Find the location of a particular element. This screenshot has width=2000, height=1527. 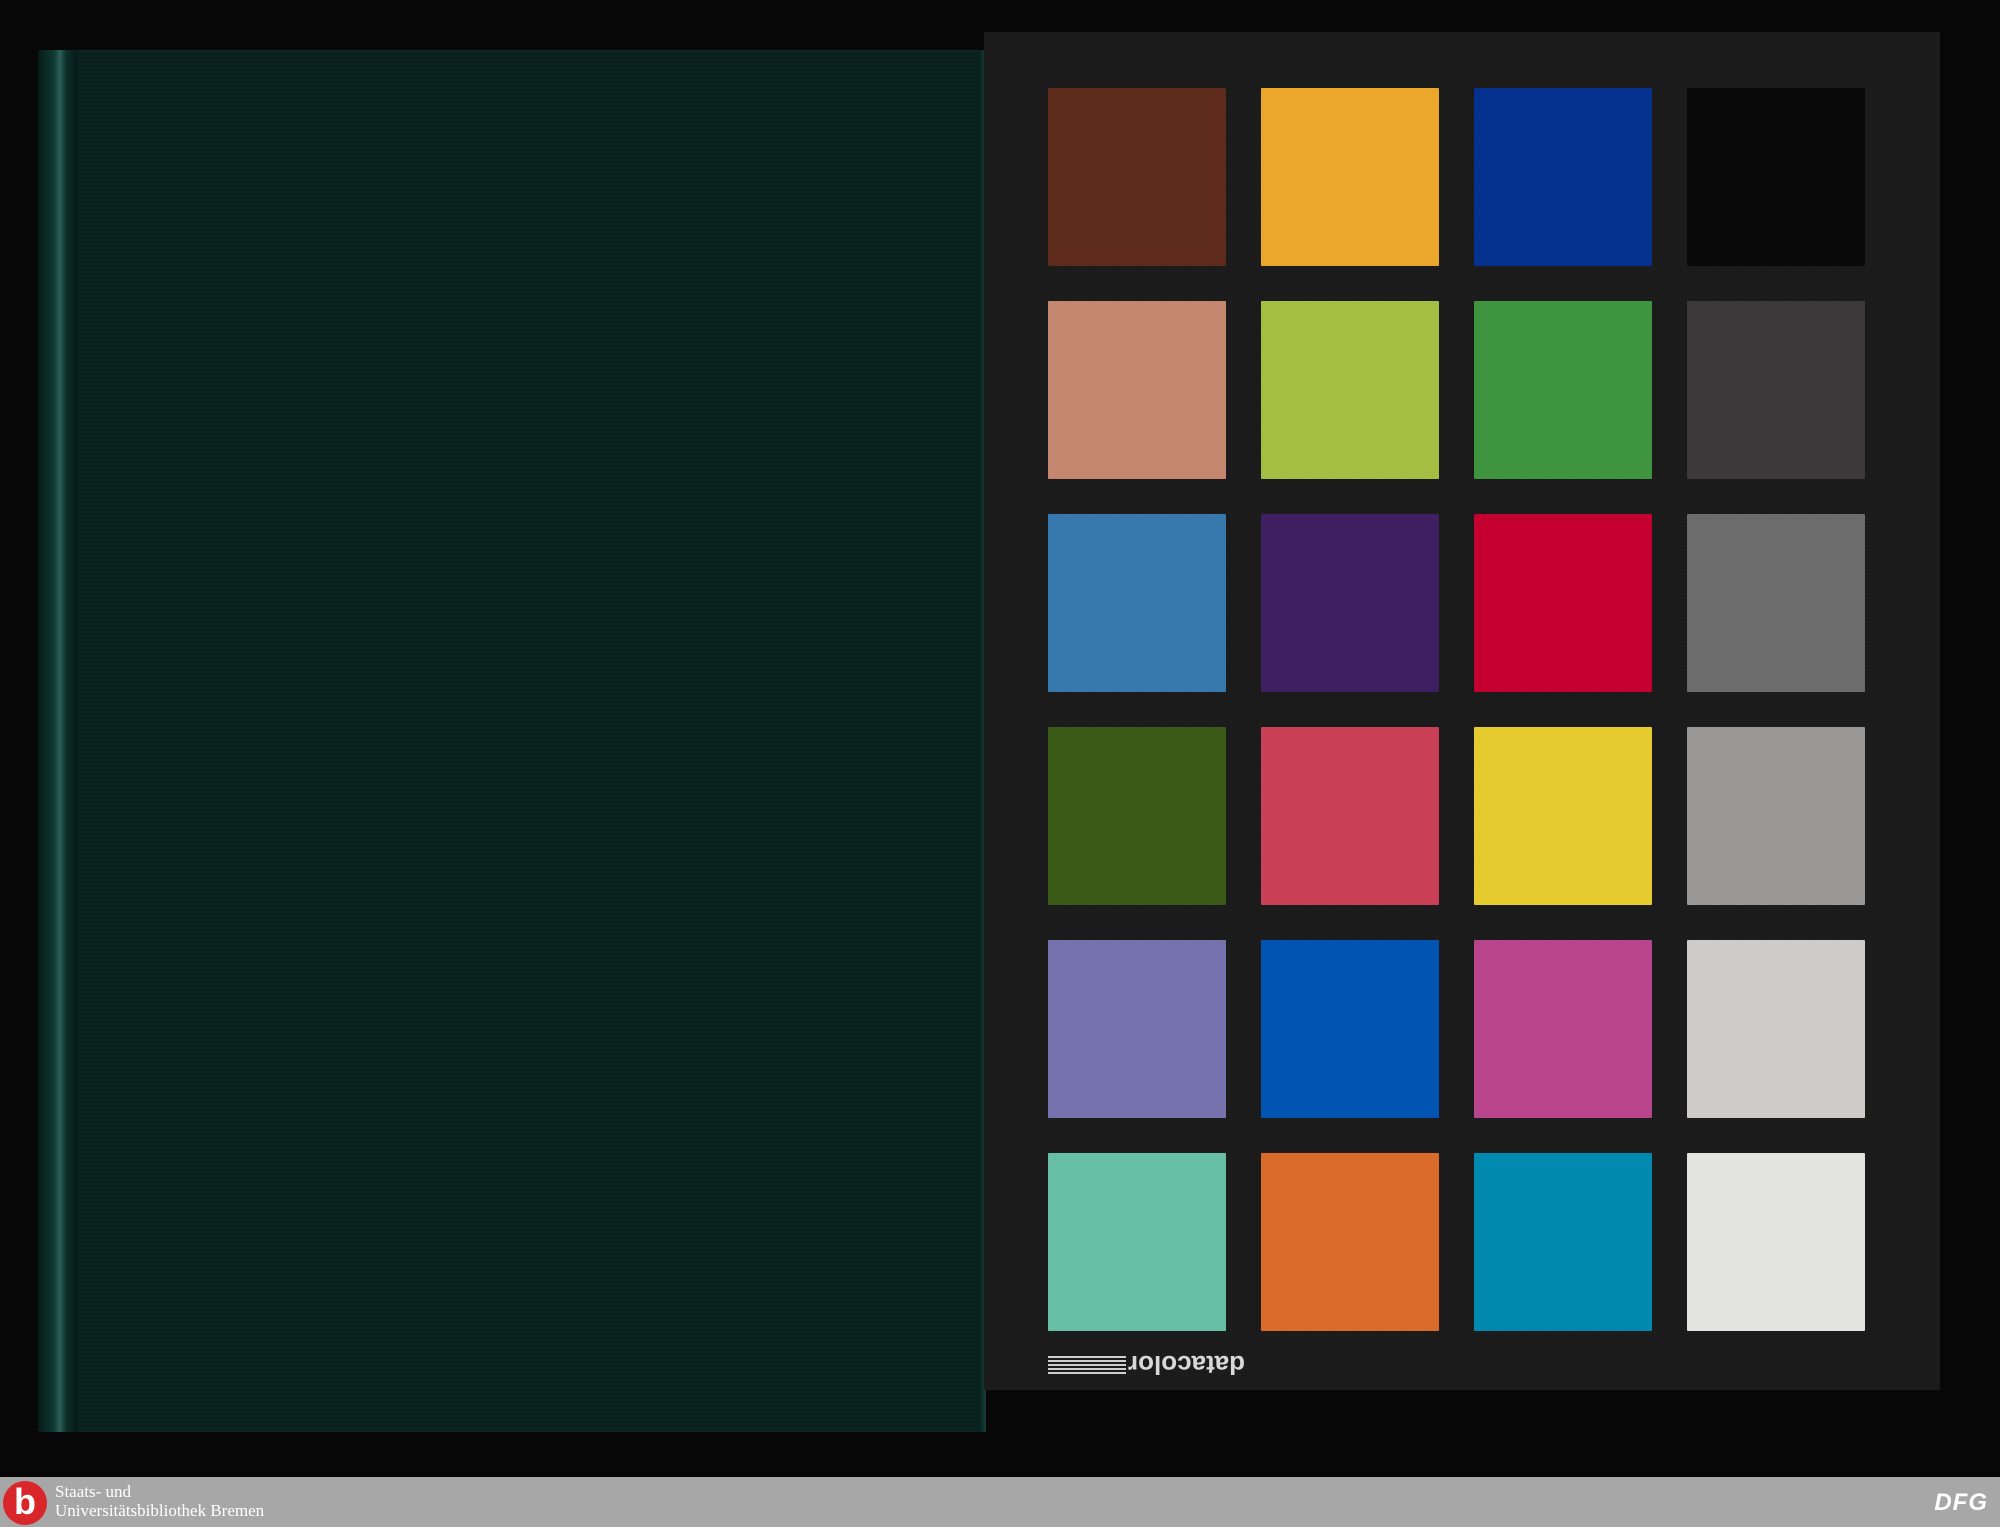

book-spine is located at coordinates (58, 741).